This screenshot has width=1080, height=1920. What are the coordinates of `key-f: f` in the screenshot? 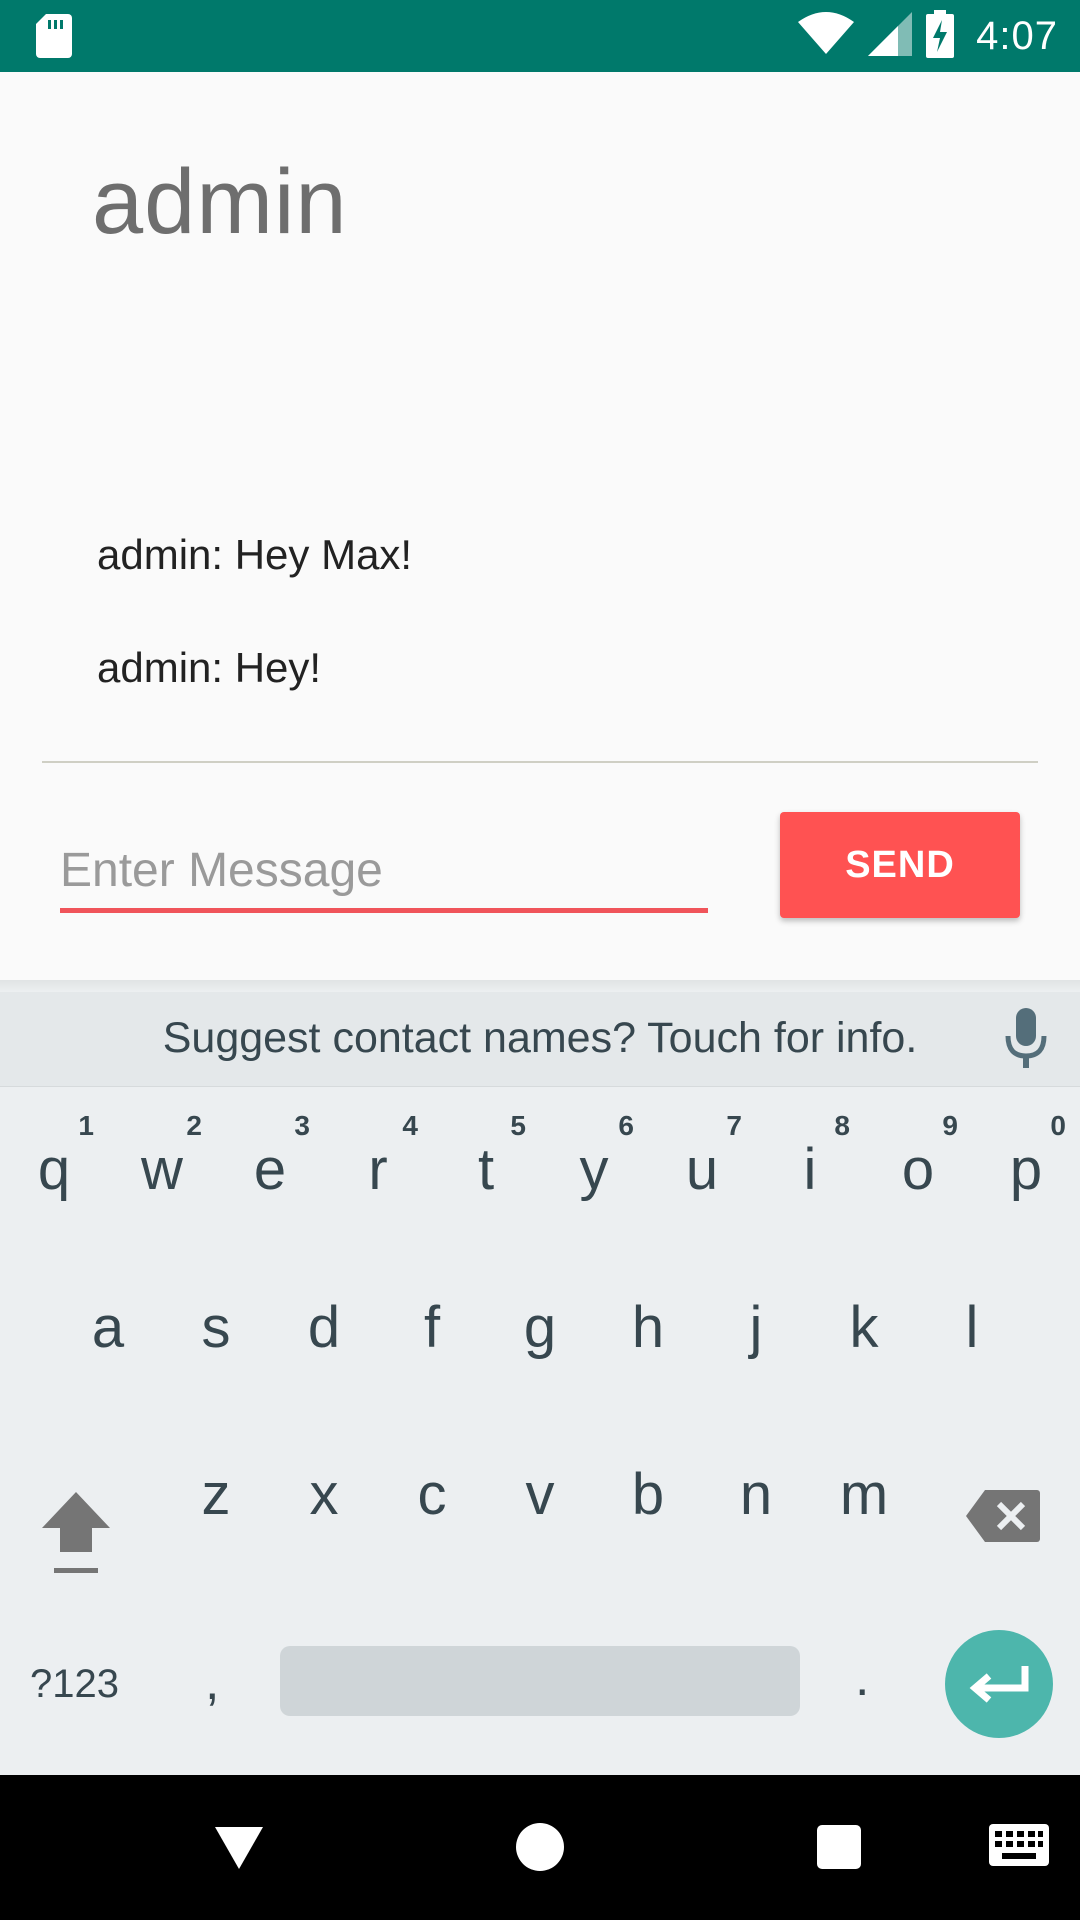 It's located at (432, 1338).